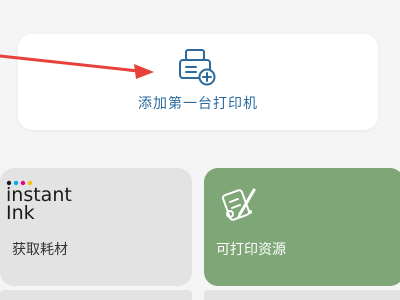  What do you see at coordinates (302, 295) in the screenshot?
I see `next-card-right-edge` at bounding box center [302, 295].